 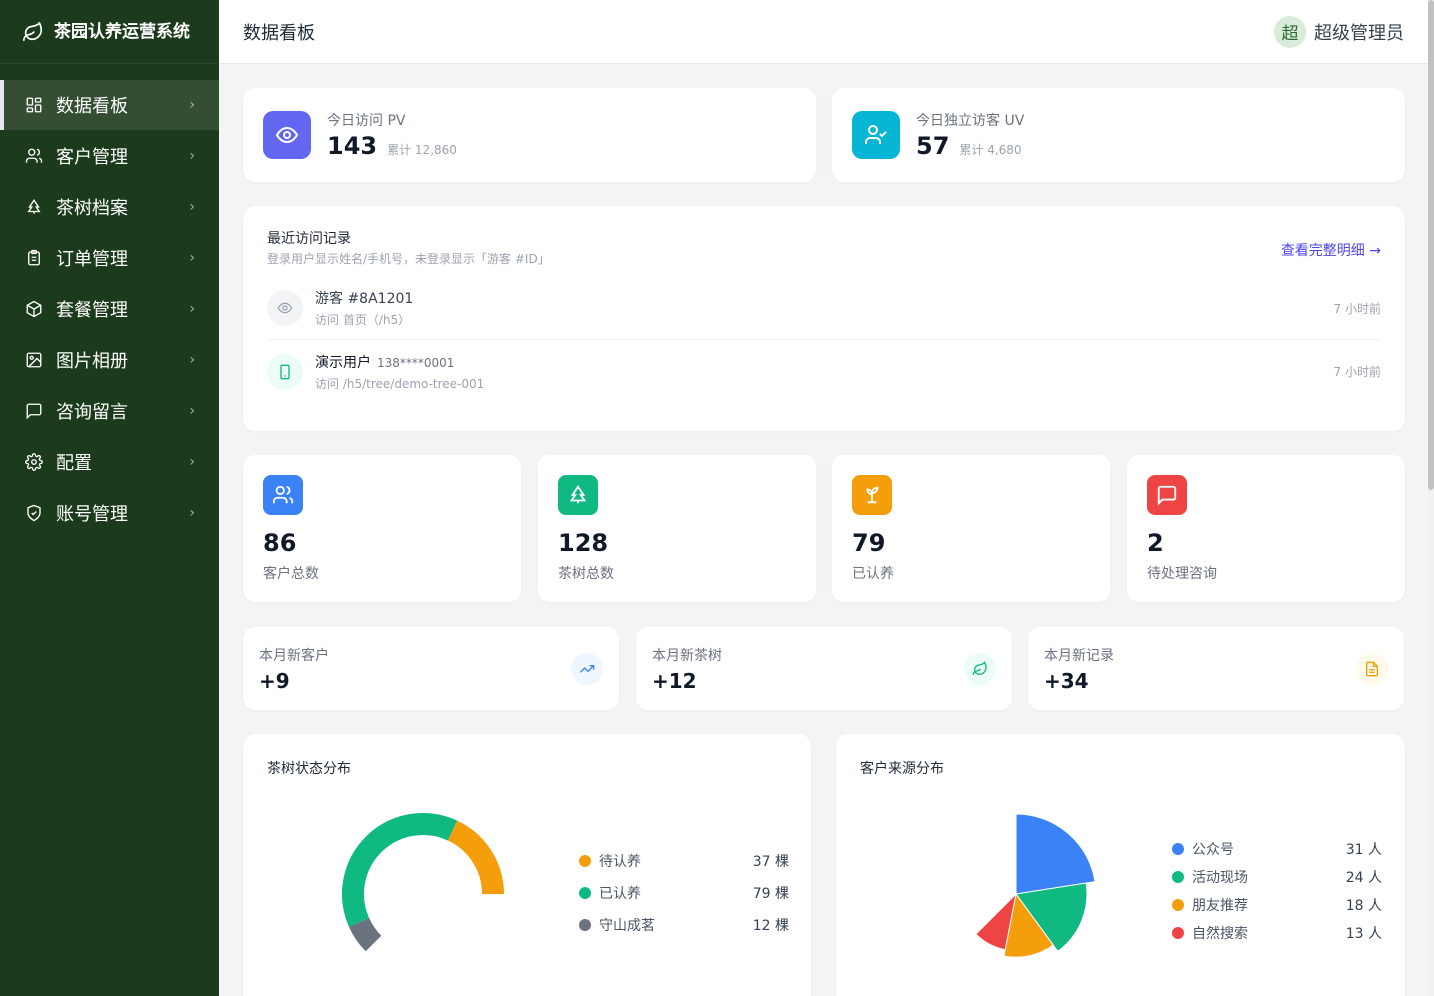 I want to click on legend-item: 已认养 79 棵, so click(x=684, y=893).